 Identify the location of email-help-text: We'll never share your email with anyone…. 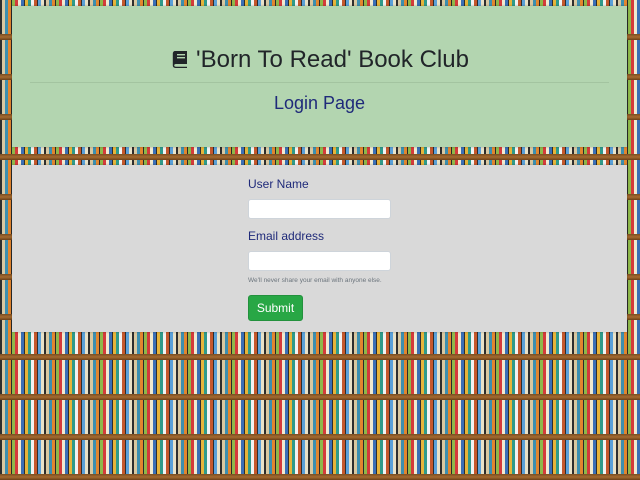
(315, 280).